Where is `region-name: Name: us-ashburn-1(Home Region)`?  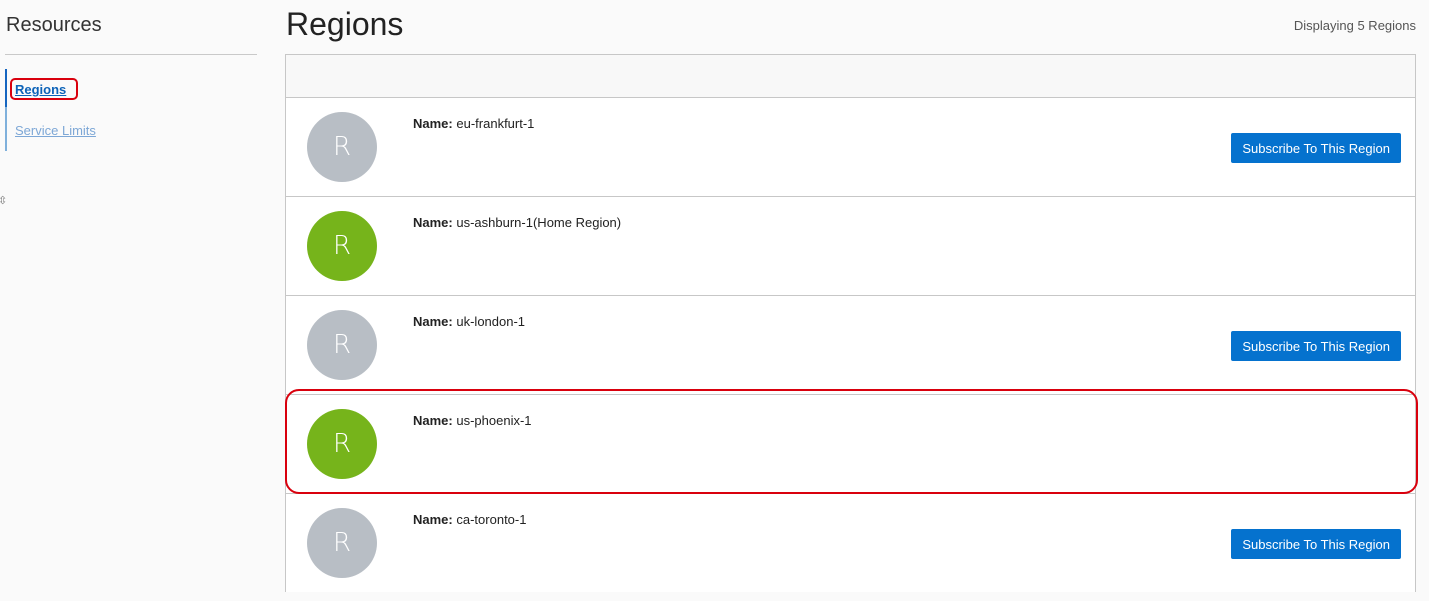
region-name: Name: us-ashburn-1(Home Region) is located at coordinates (517, 222).